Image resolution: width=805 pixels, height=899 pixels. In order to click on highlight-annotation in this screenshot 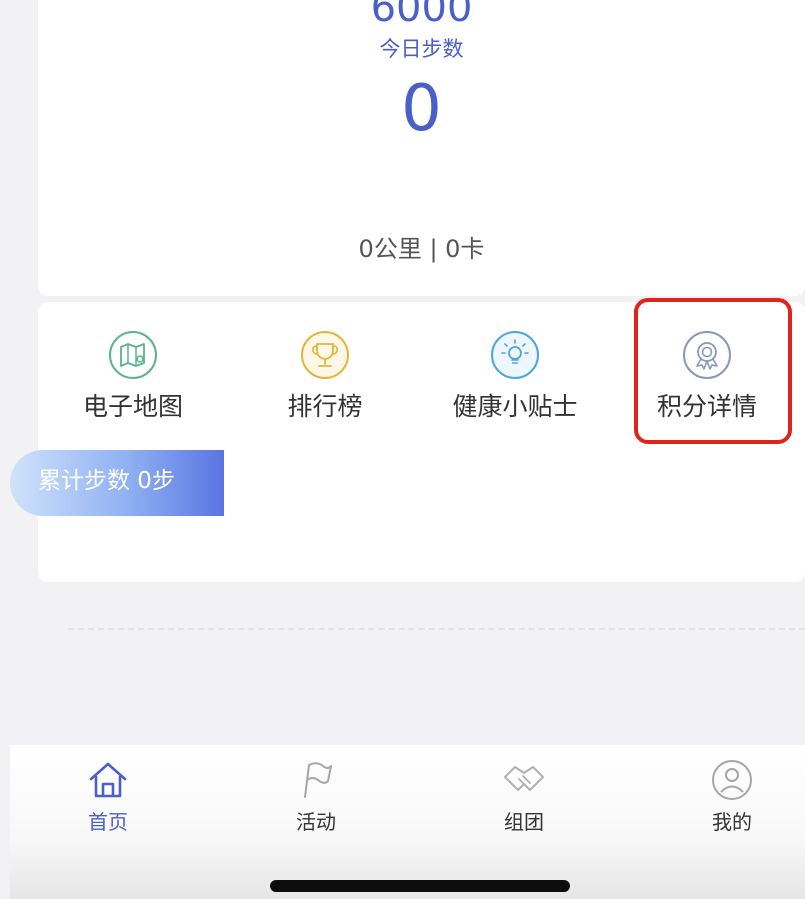, I will do `click(713, 371)`.